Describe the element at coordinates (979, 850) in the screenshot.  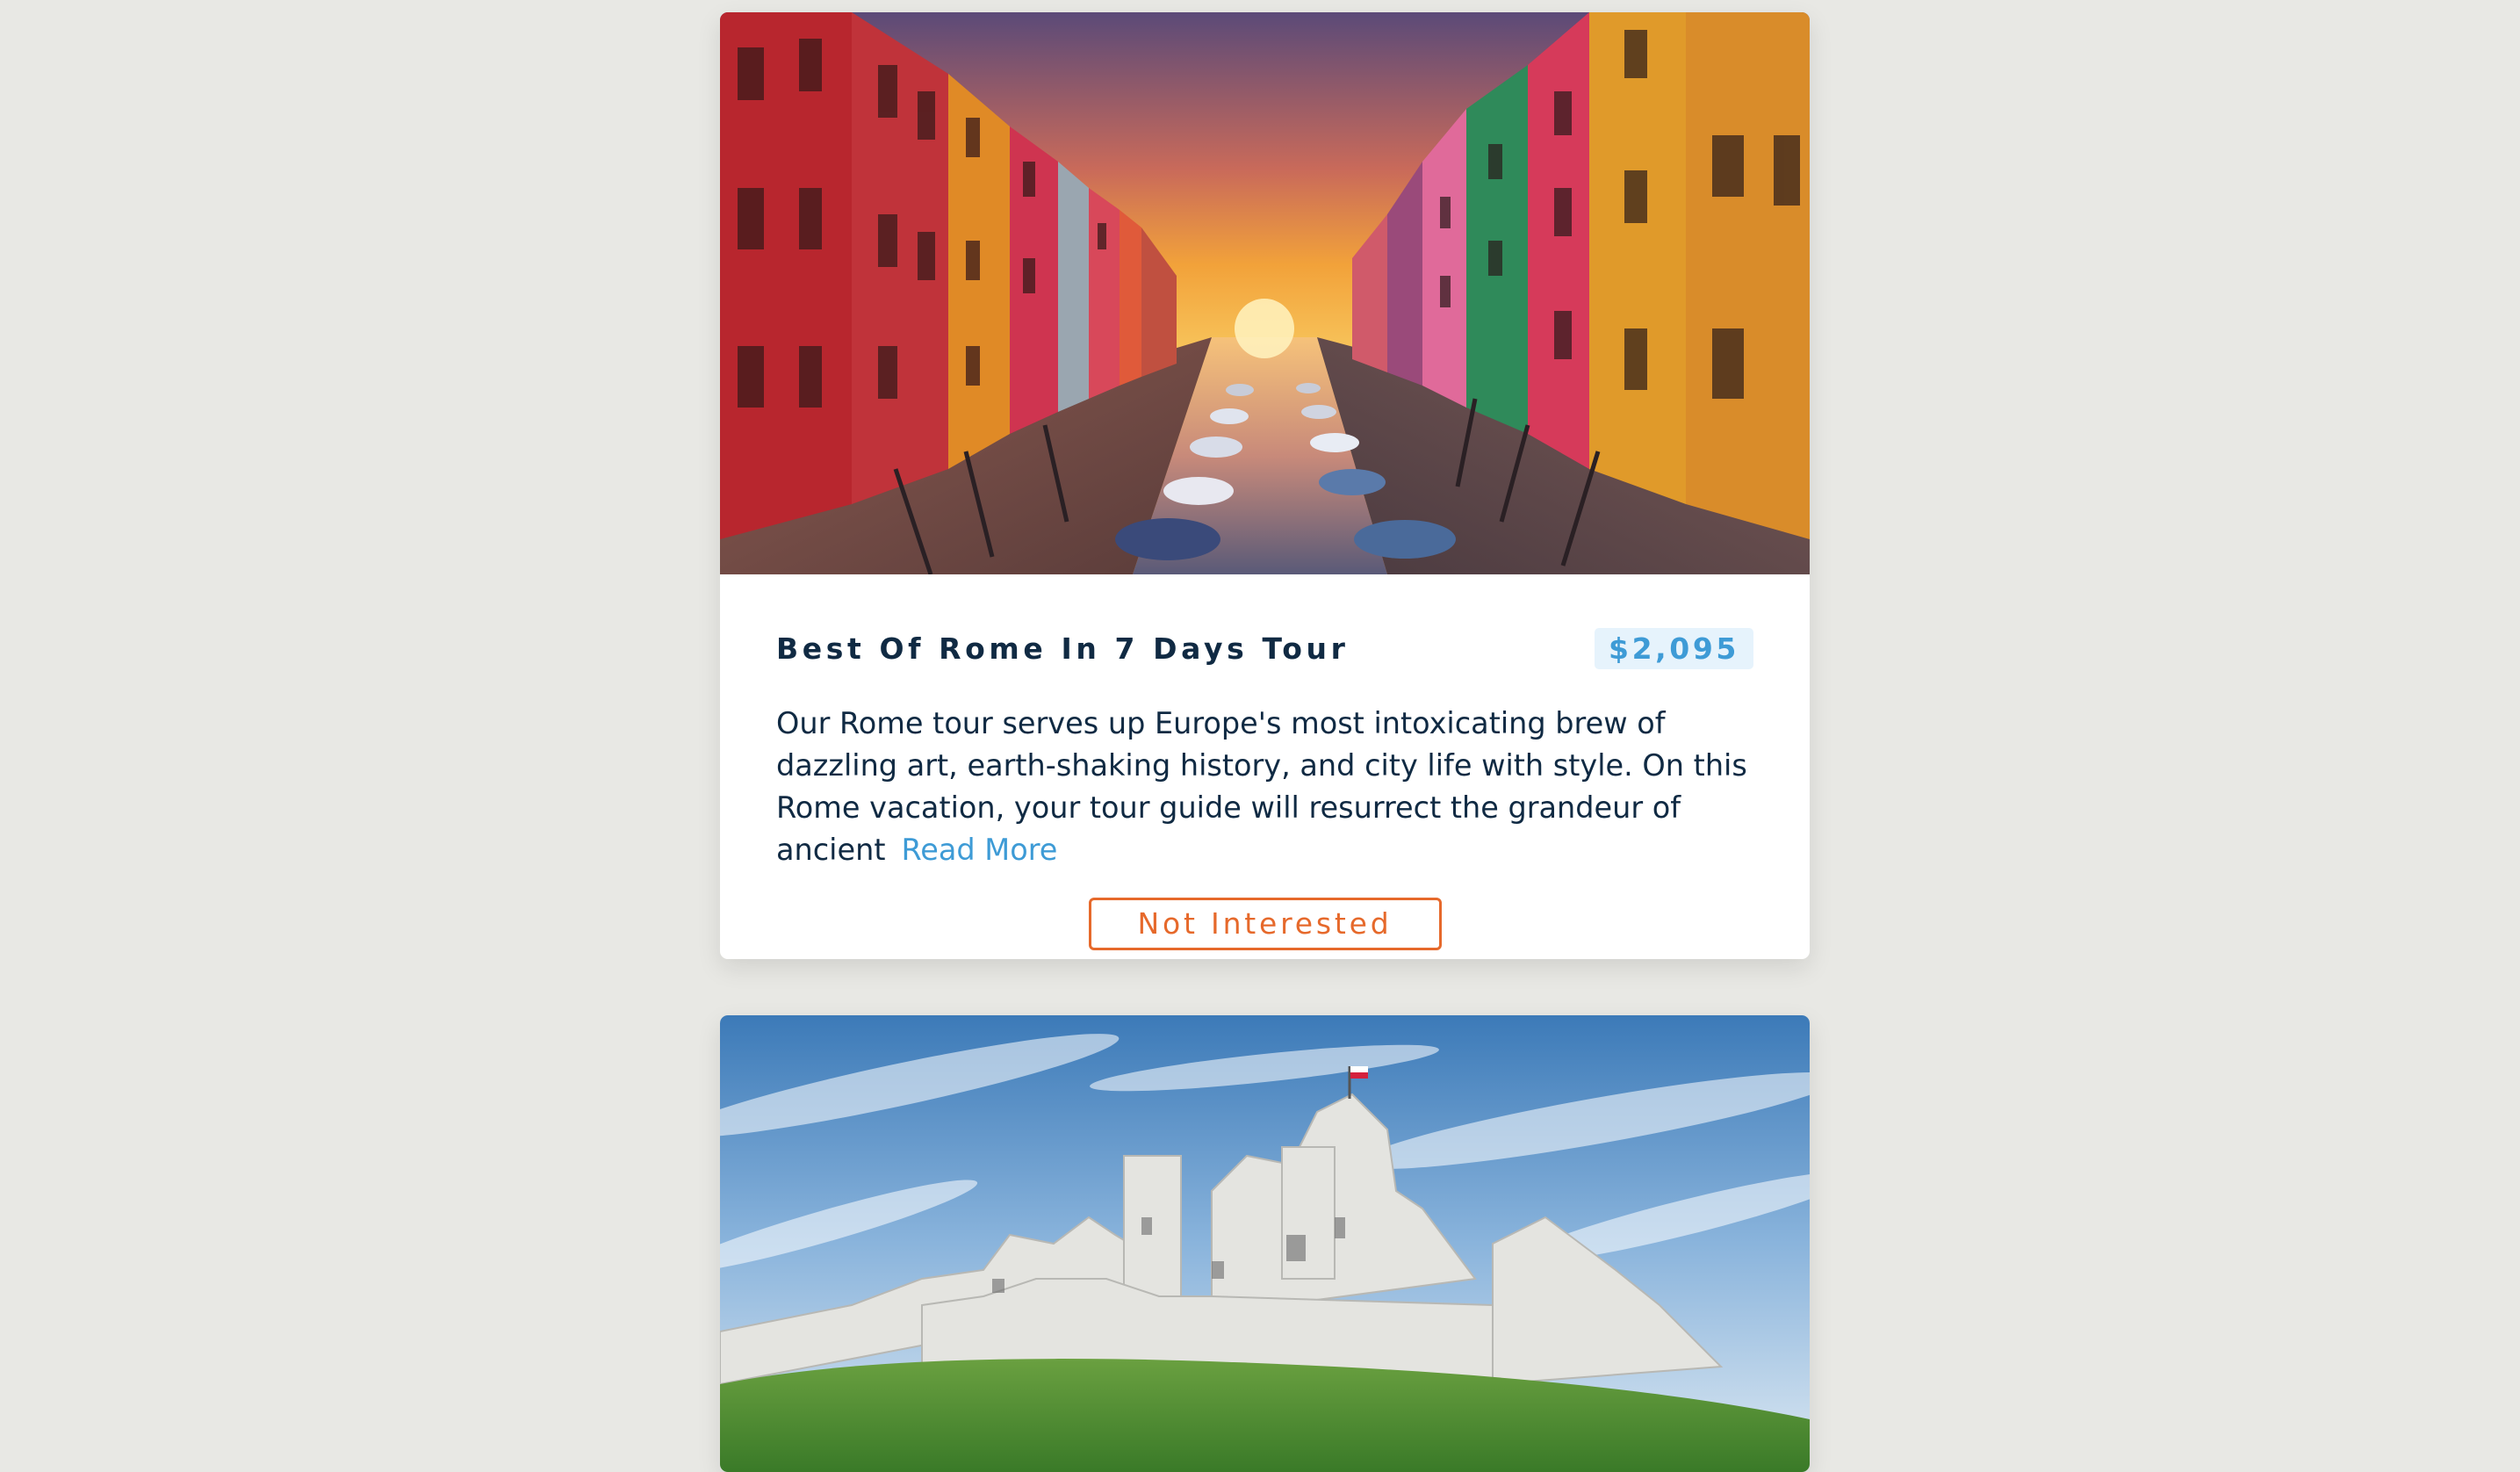
I see `read-more-link: Read More` at that location.